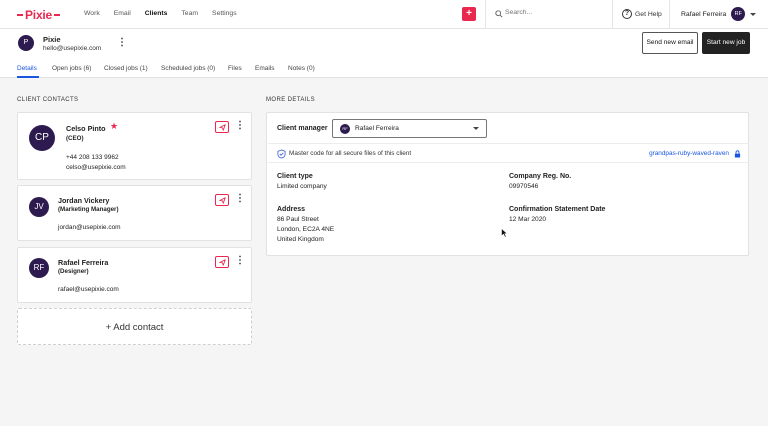 The height and width of the screenshot is (426, 768). I want to click on nav-item-email: Email, so click(122, 13).